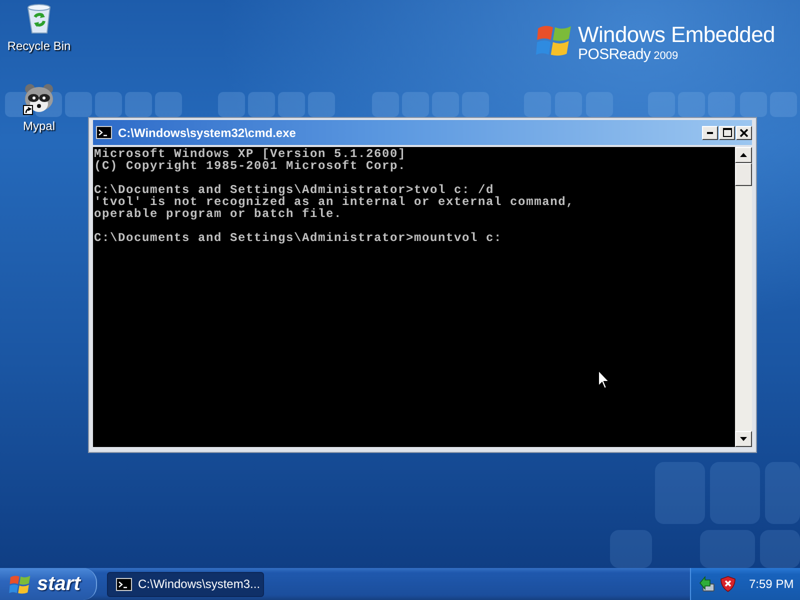  I want to click on console-text: C:\Documents and Settings\Administrator>mountvol c:, so click(298, 238).